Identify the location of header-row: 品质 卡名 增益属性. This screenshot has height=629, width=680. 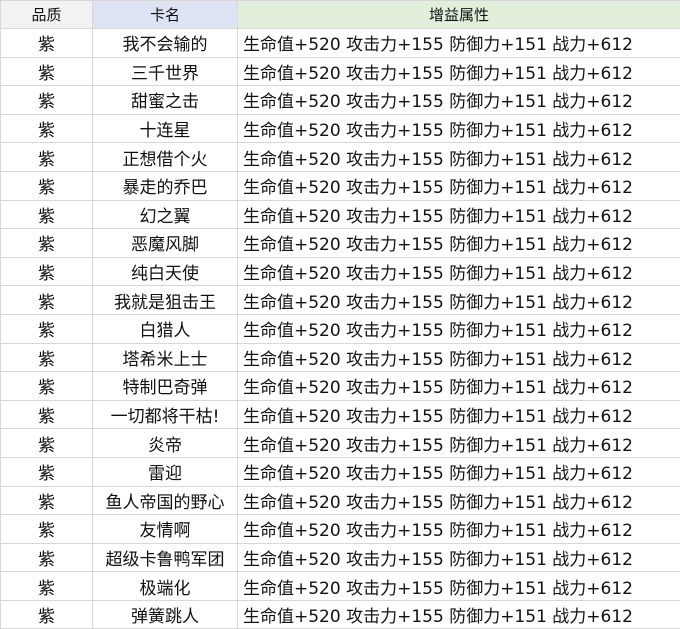
(340, 14).